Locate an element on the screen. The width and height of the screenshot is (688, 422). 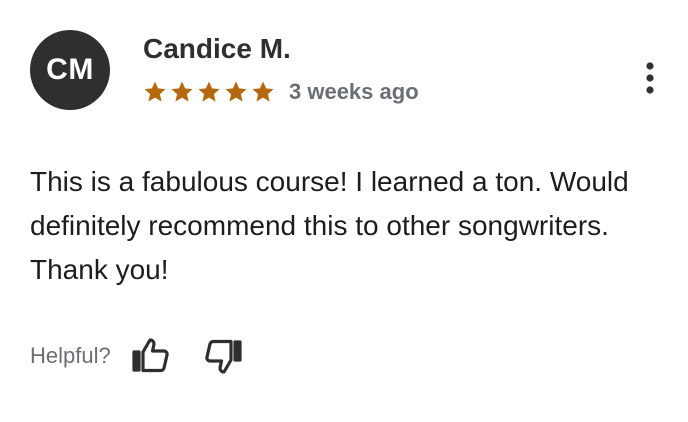
avatar-initials: CM is located at coordinates (70, 69).